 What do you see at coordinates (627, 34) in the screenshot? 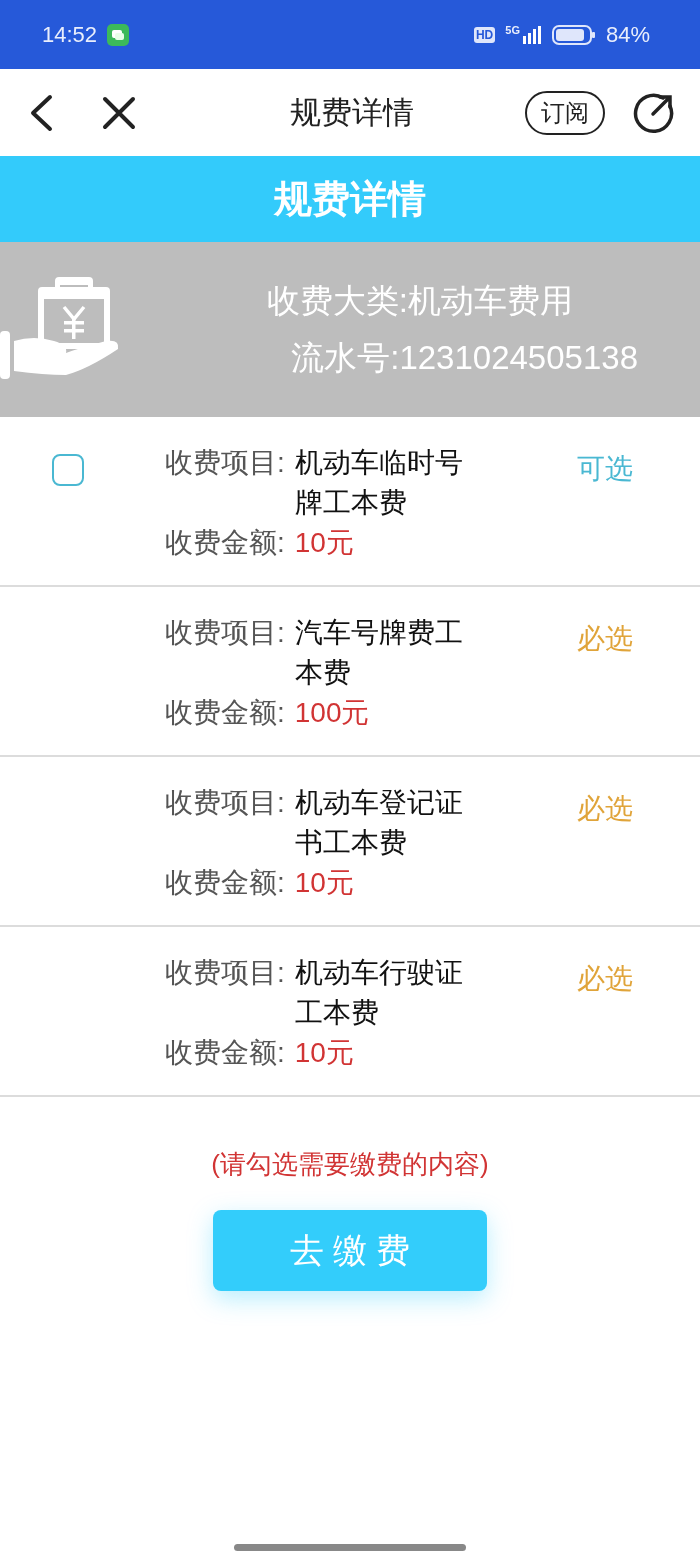
I see `battery-level: 84%` at bounding box center [627, 34].